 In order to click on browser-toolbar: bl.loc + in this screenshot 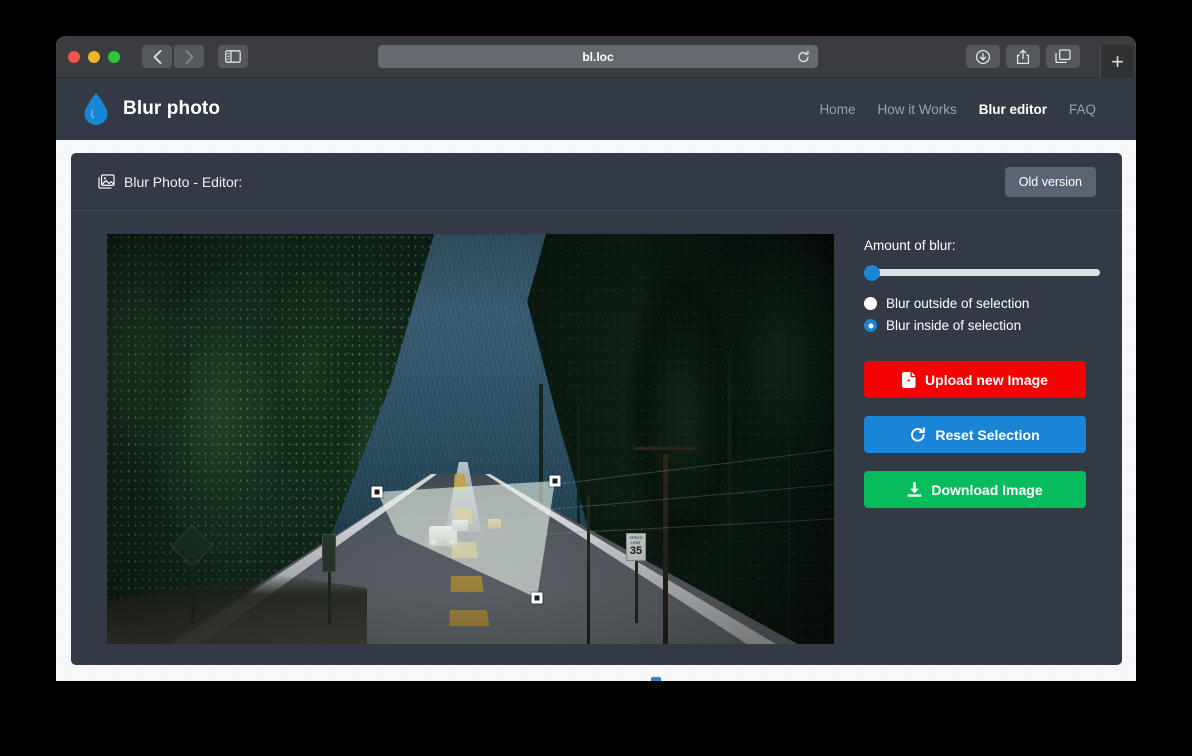, I will do `click(596, 57)`.